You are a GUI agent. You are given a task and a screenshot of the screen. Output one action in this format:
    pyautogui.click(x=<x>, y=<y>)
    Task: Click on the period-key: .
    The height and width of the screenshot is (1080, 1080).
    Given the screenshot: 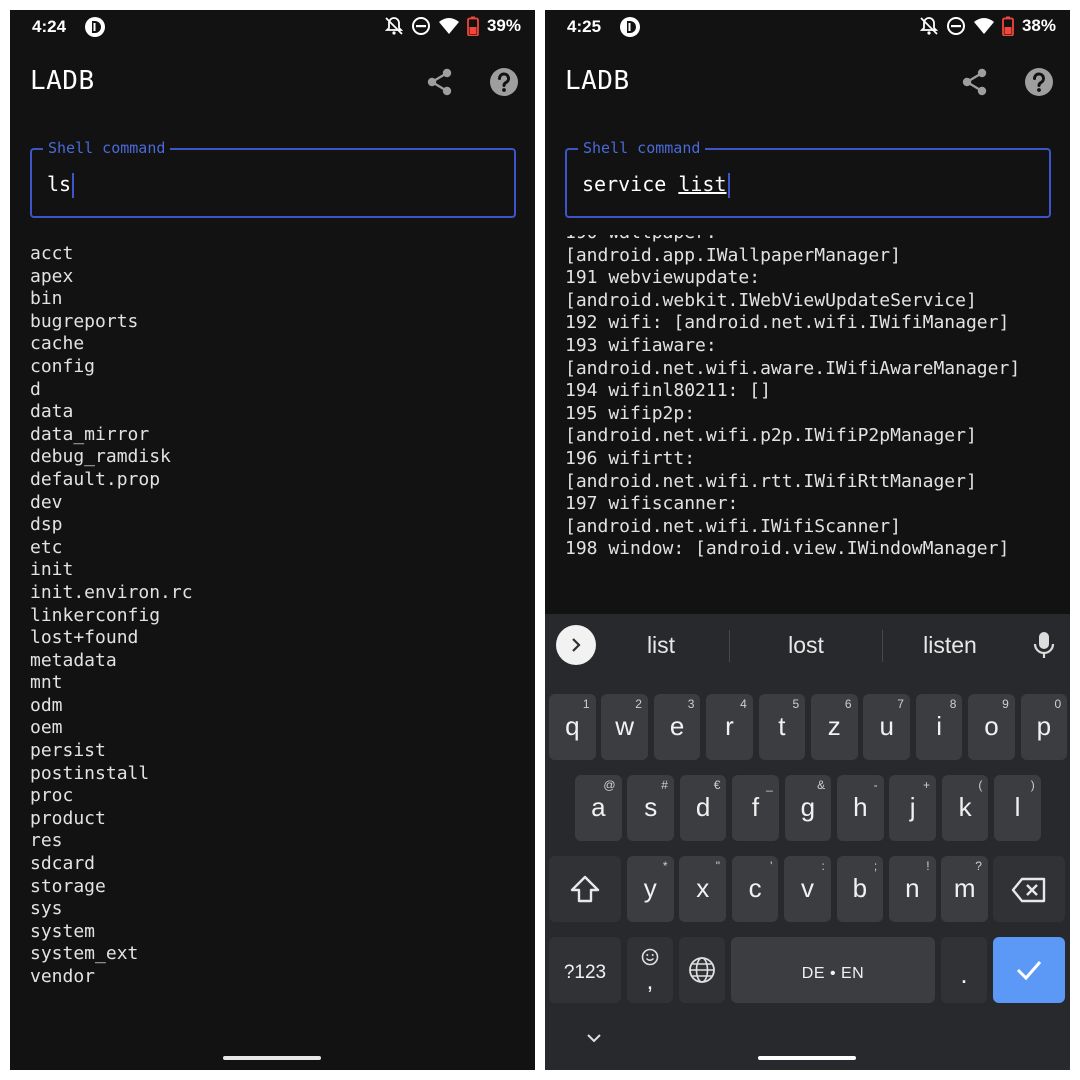 What is the action you would take?
    pyautogui.click(x=964, y=970)
    